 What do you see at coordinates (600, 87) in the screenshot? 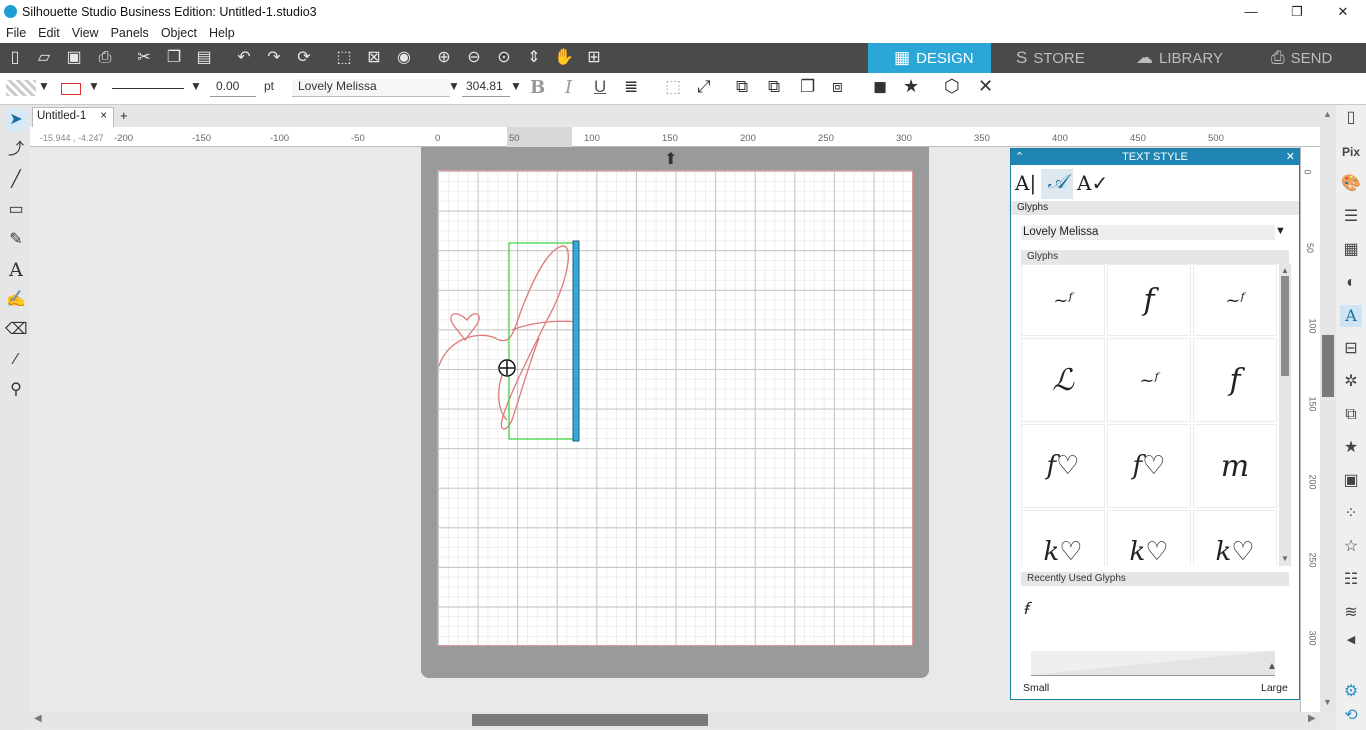
I see `underline-button: U` at bounding box center [600, 87].